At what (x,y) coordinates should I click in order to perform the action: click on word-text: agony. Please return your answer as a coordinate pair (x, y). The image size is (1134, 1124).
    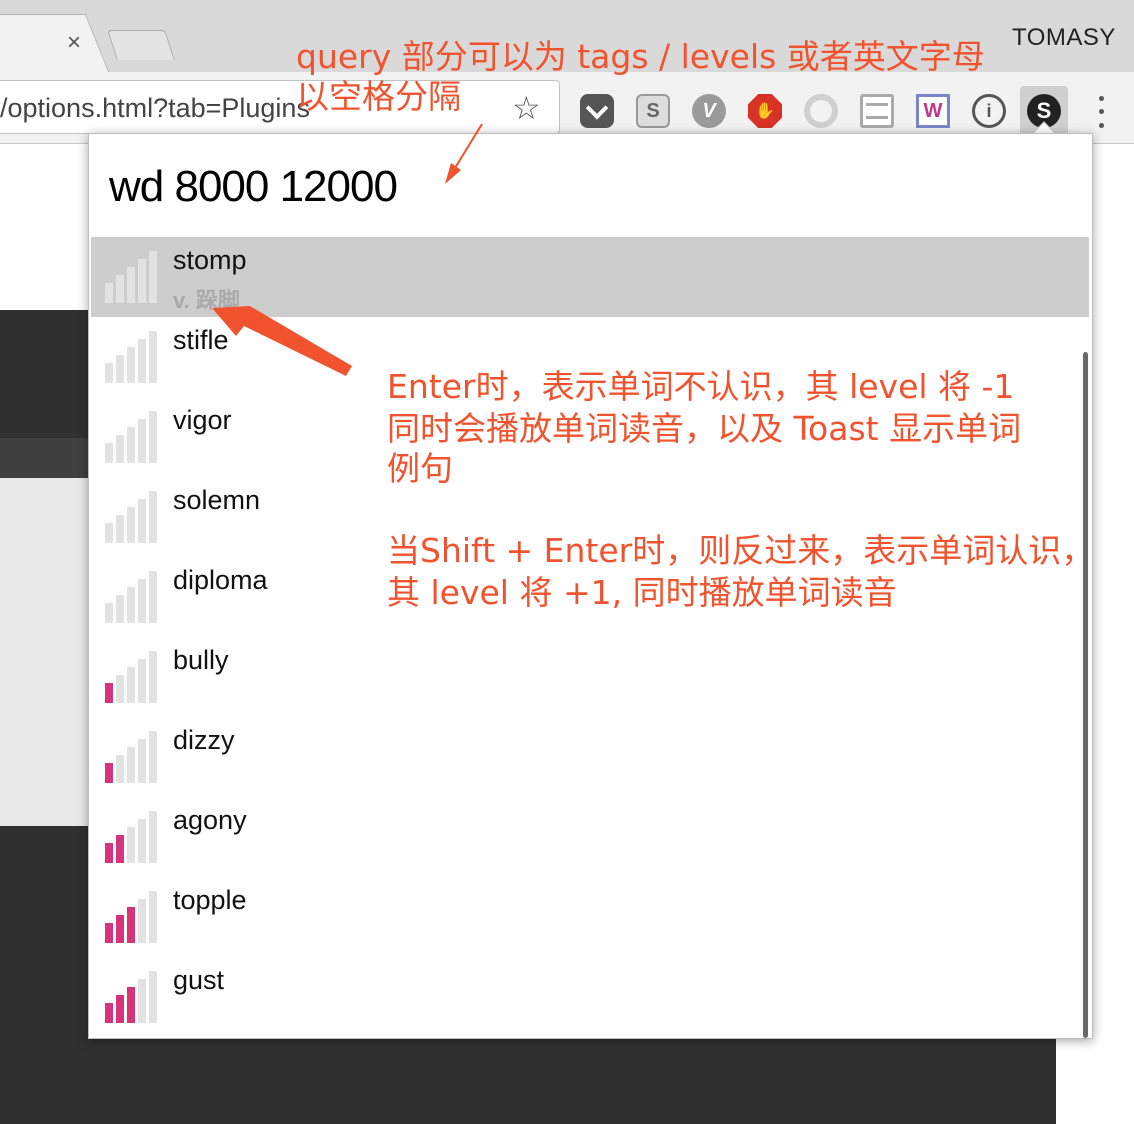
    Looking at the image, I should click on (210, 820).